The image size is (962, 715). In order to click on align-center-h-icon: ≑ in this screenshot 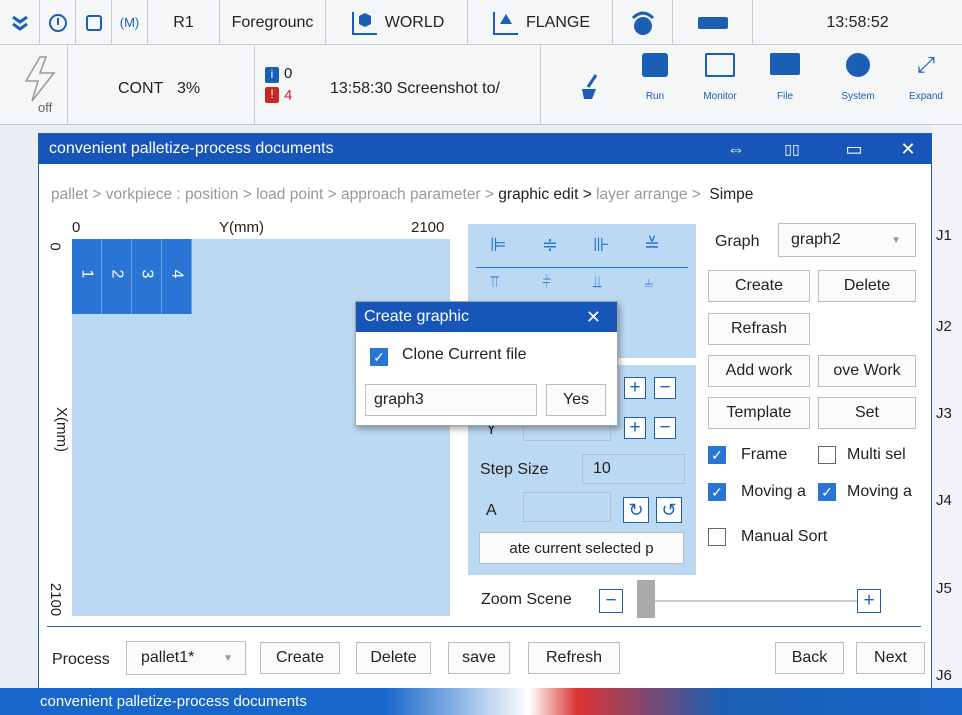, I will do `click(550, 245)`.